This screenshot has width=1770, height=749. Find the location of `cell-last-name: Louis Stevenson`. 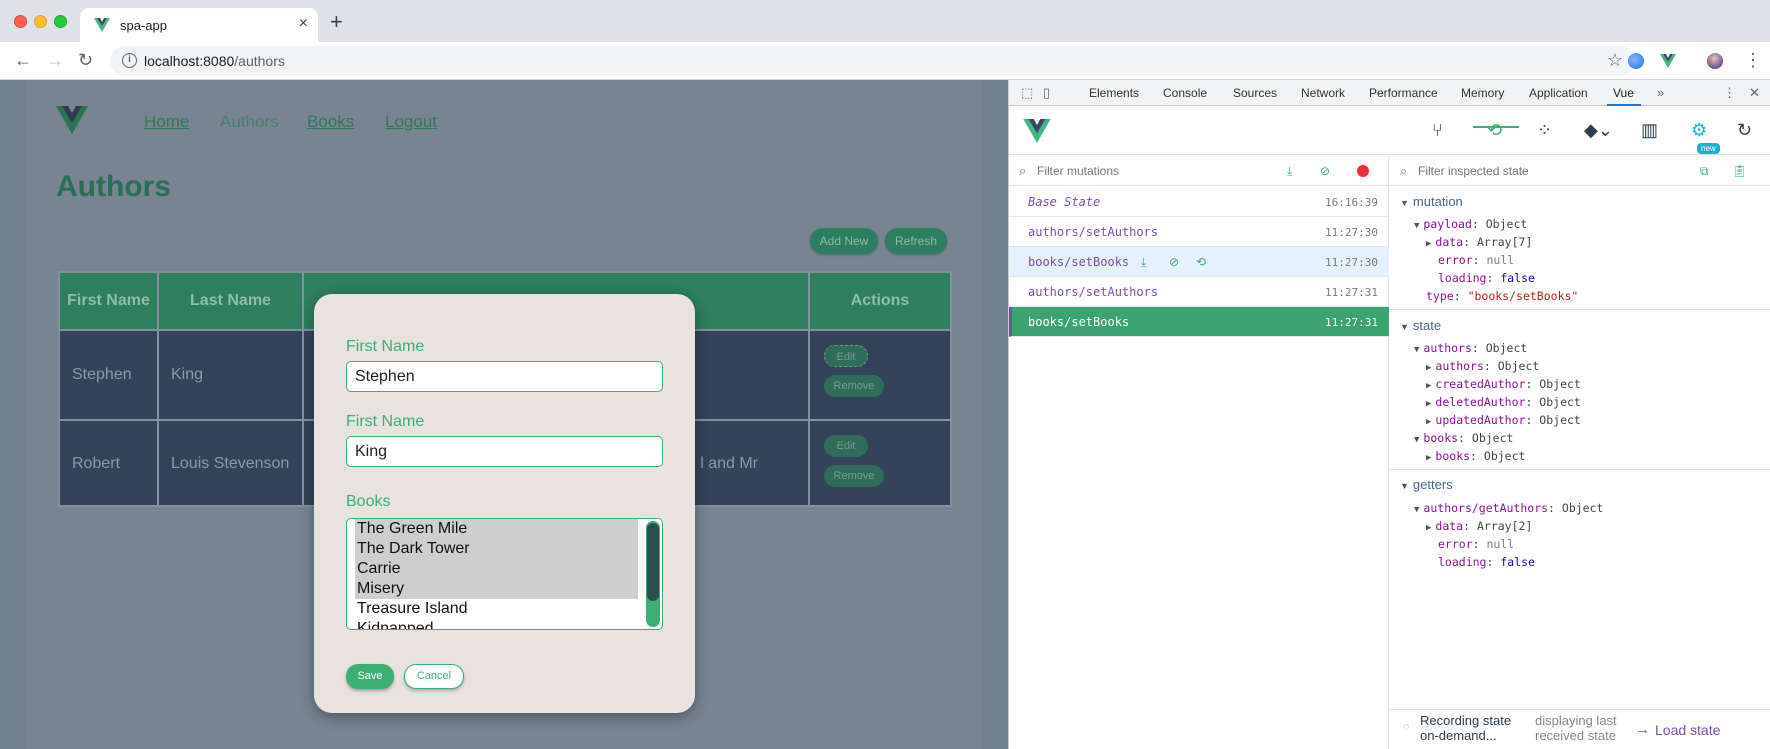

cell-last-name: Louis Stevenson is located at coordinates (231, 464).